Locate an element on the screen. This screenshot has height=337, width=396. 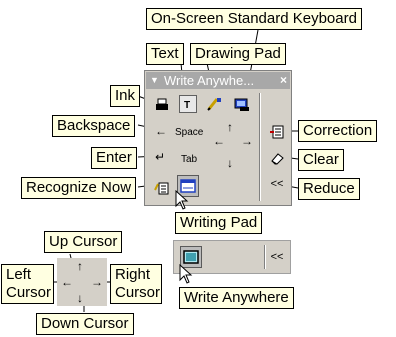
writing-pad-callout: Writing Pad is located at coordinates (219, 223).